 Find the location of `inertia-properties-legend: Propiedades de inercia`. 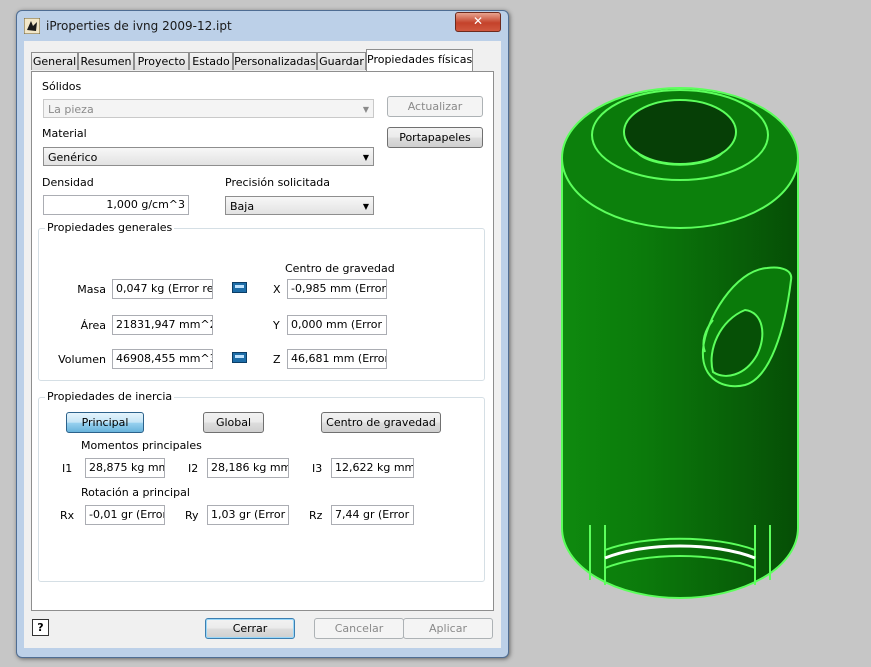

inertia-properties-legend: Propiedades de inercia is located at coordinates (110, 396).